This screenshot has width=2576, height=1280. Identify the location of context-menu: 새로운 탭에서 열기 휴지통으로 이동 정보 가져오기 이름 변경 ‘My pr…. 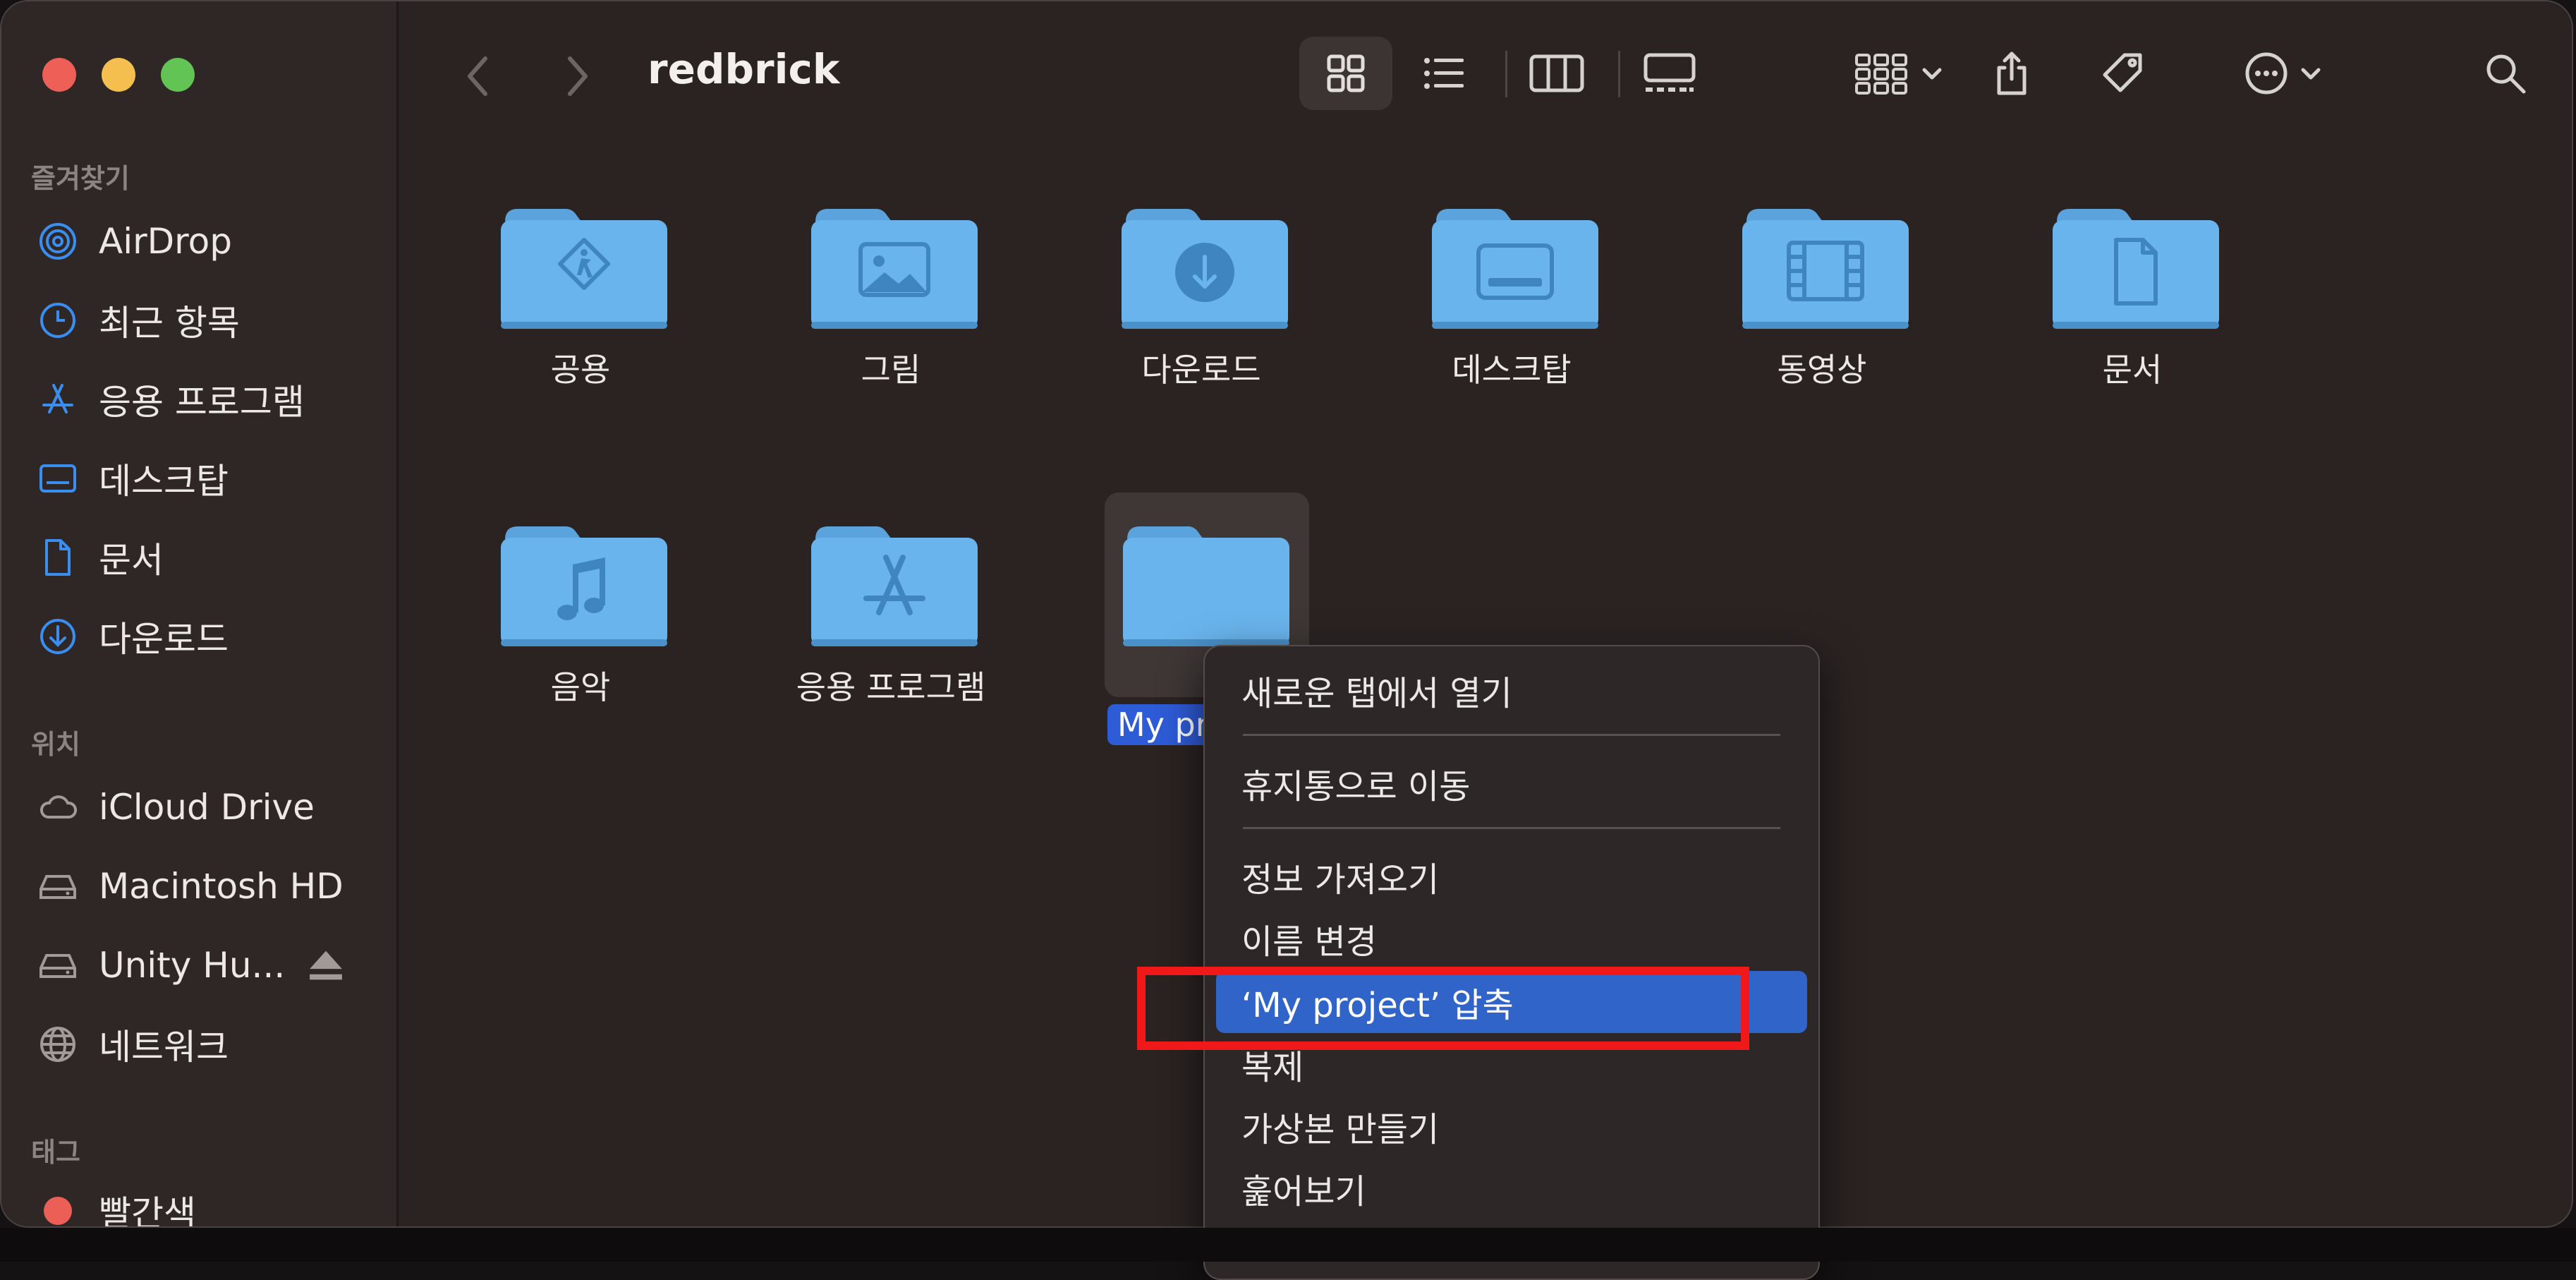
(1511, 962).